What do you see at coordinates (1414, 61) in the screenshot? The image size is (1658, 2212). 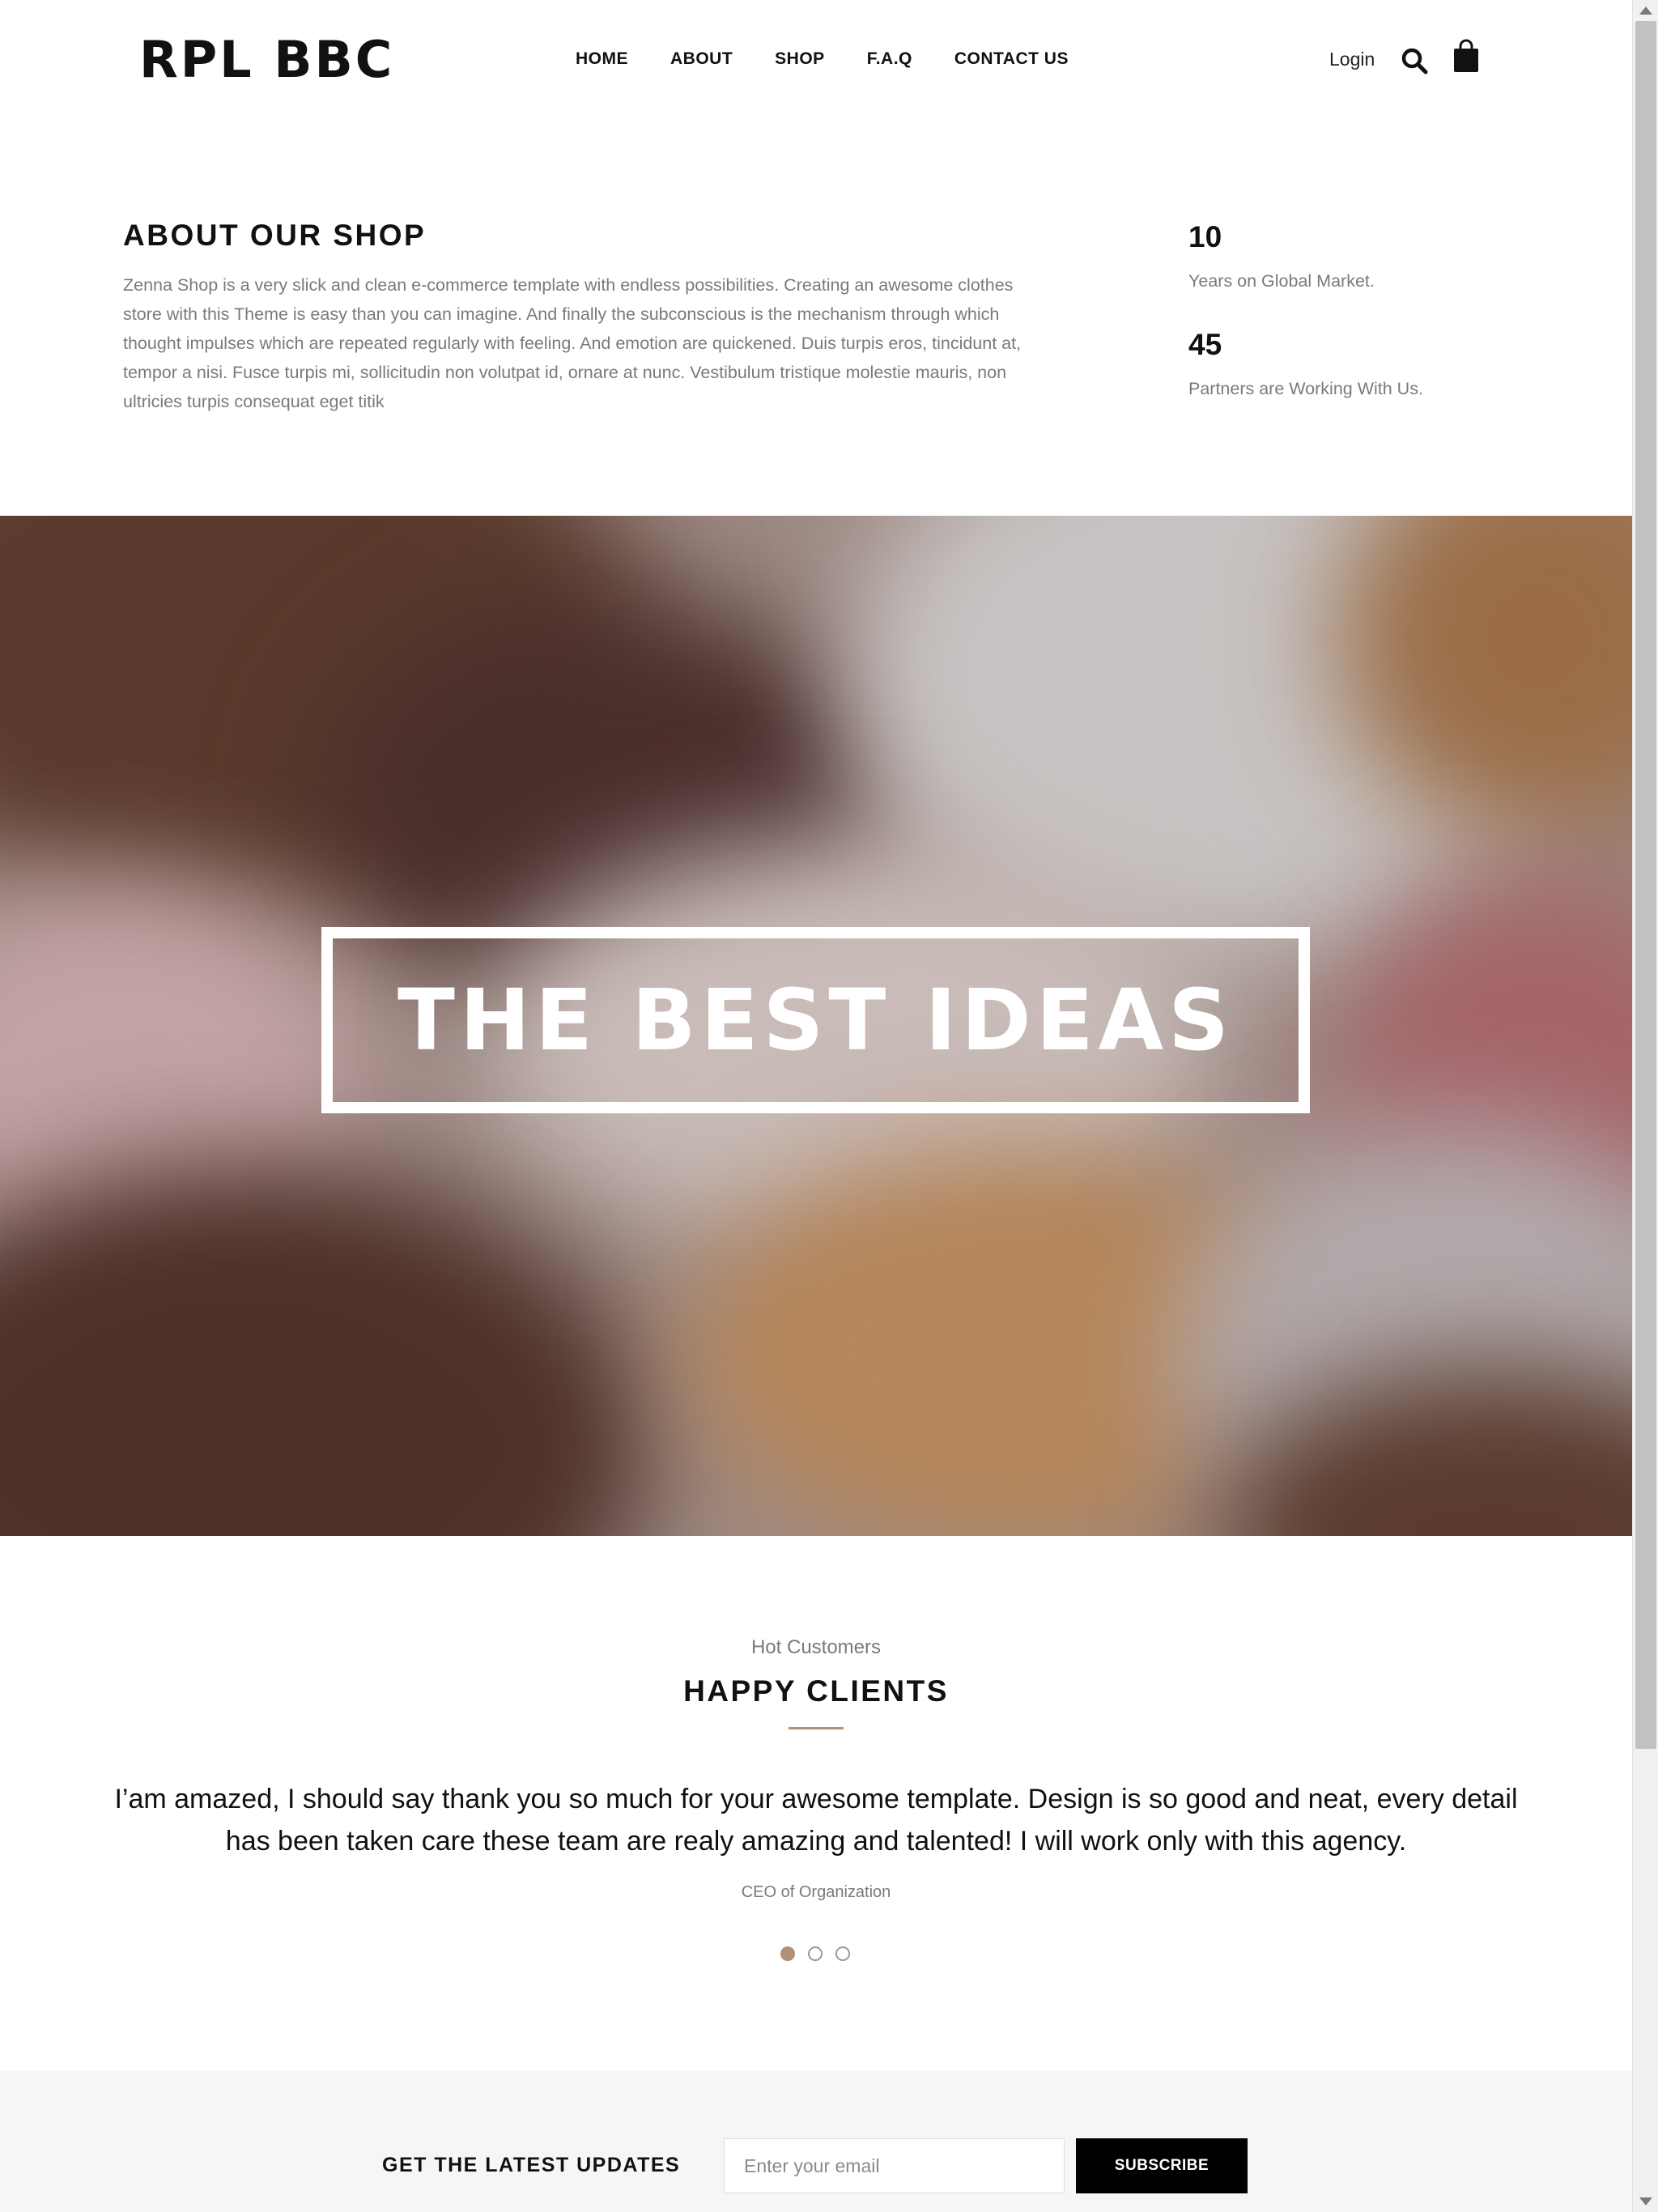 I see `search-icon` at bounding box center [1414, 61].